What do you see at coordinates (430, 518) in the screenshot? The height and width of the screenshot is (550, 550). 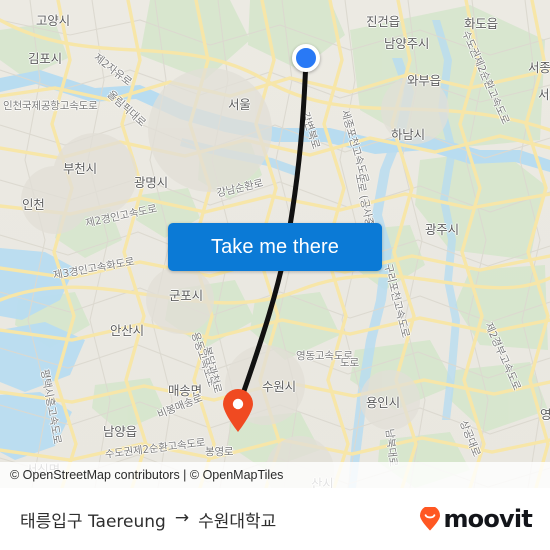 I see `moovit-pin-icon` at bounding box center [430, 518].